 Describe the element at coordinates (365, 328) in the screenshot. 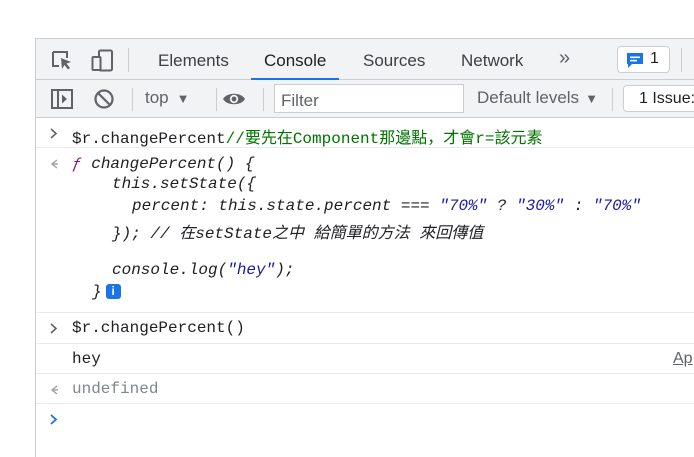

I see `console-entry-input-2: $r.changePercent()` at that location.